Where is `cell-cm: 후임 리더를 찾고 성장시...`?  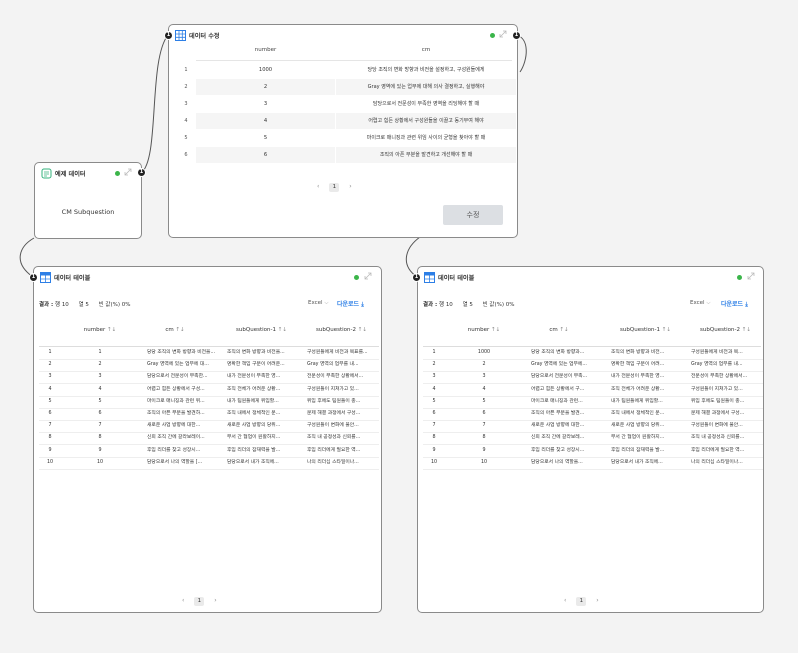
cell-cm: 후임 리더를 찾고 성장시... is located at coordinates (184, 451).